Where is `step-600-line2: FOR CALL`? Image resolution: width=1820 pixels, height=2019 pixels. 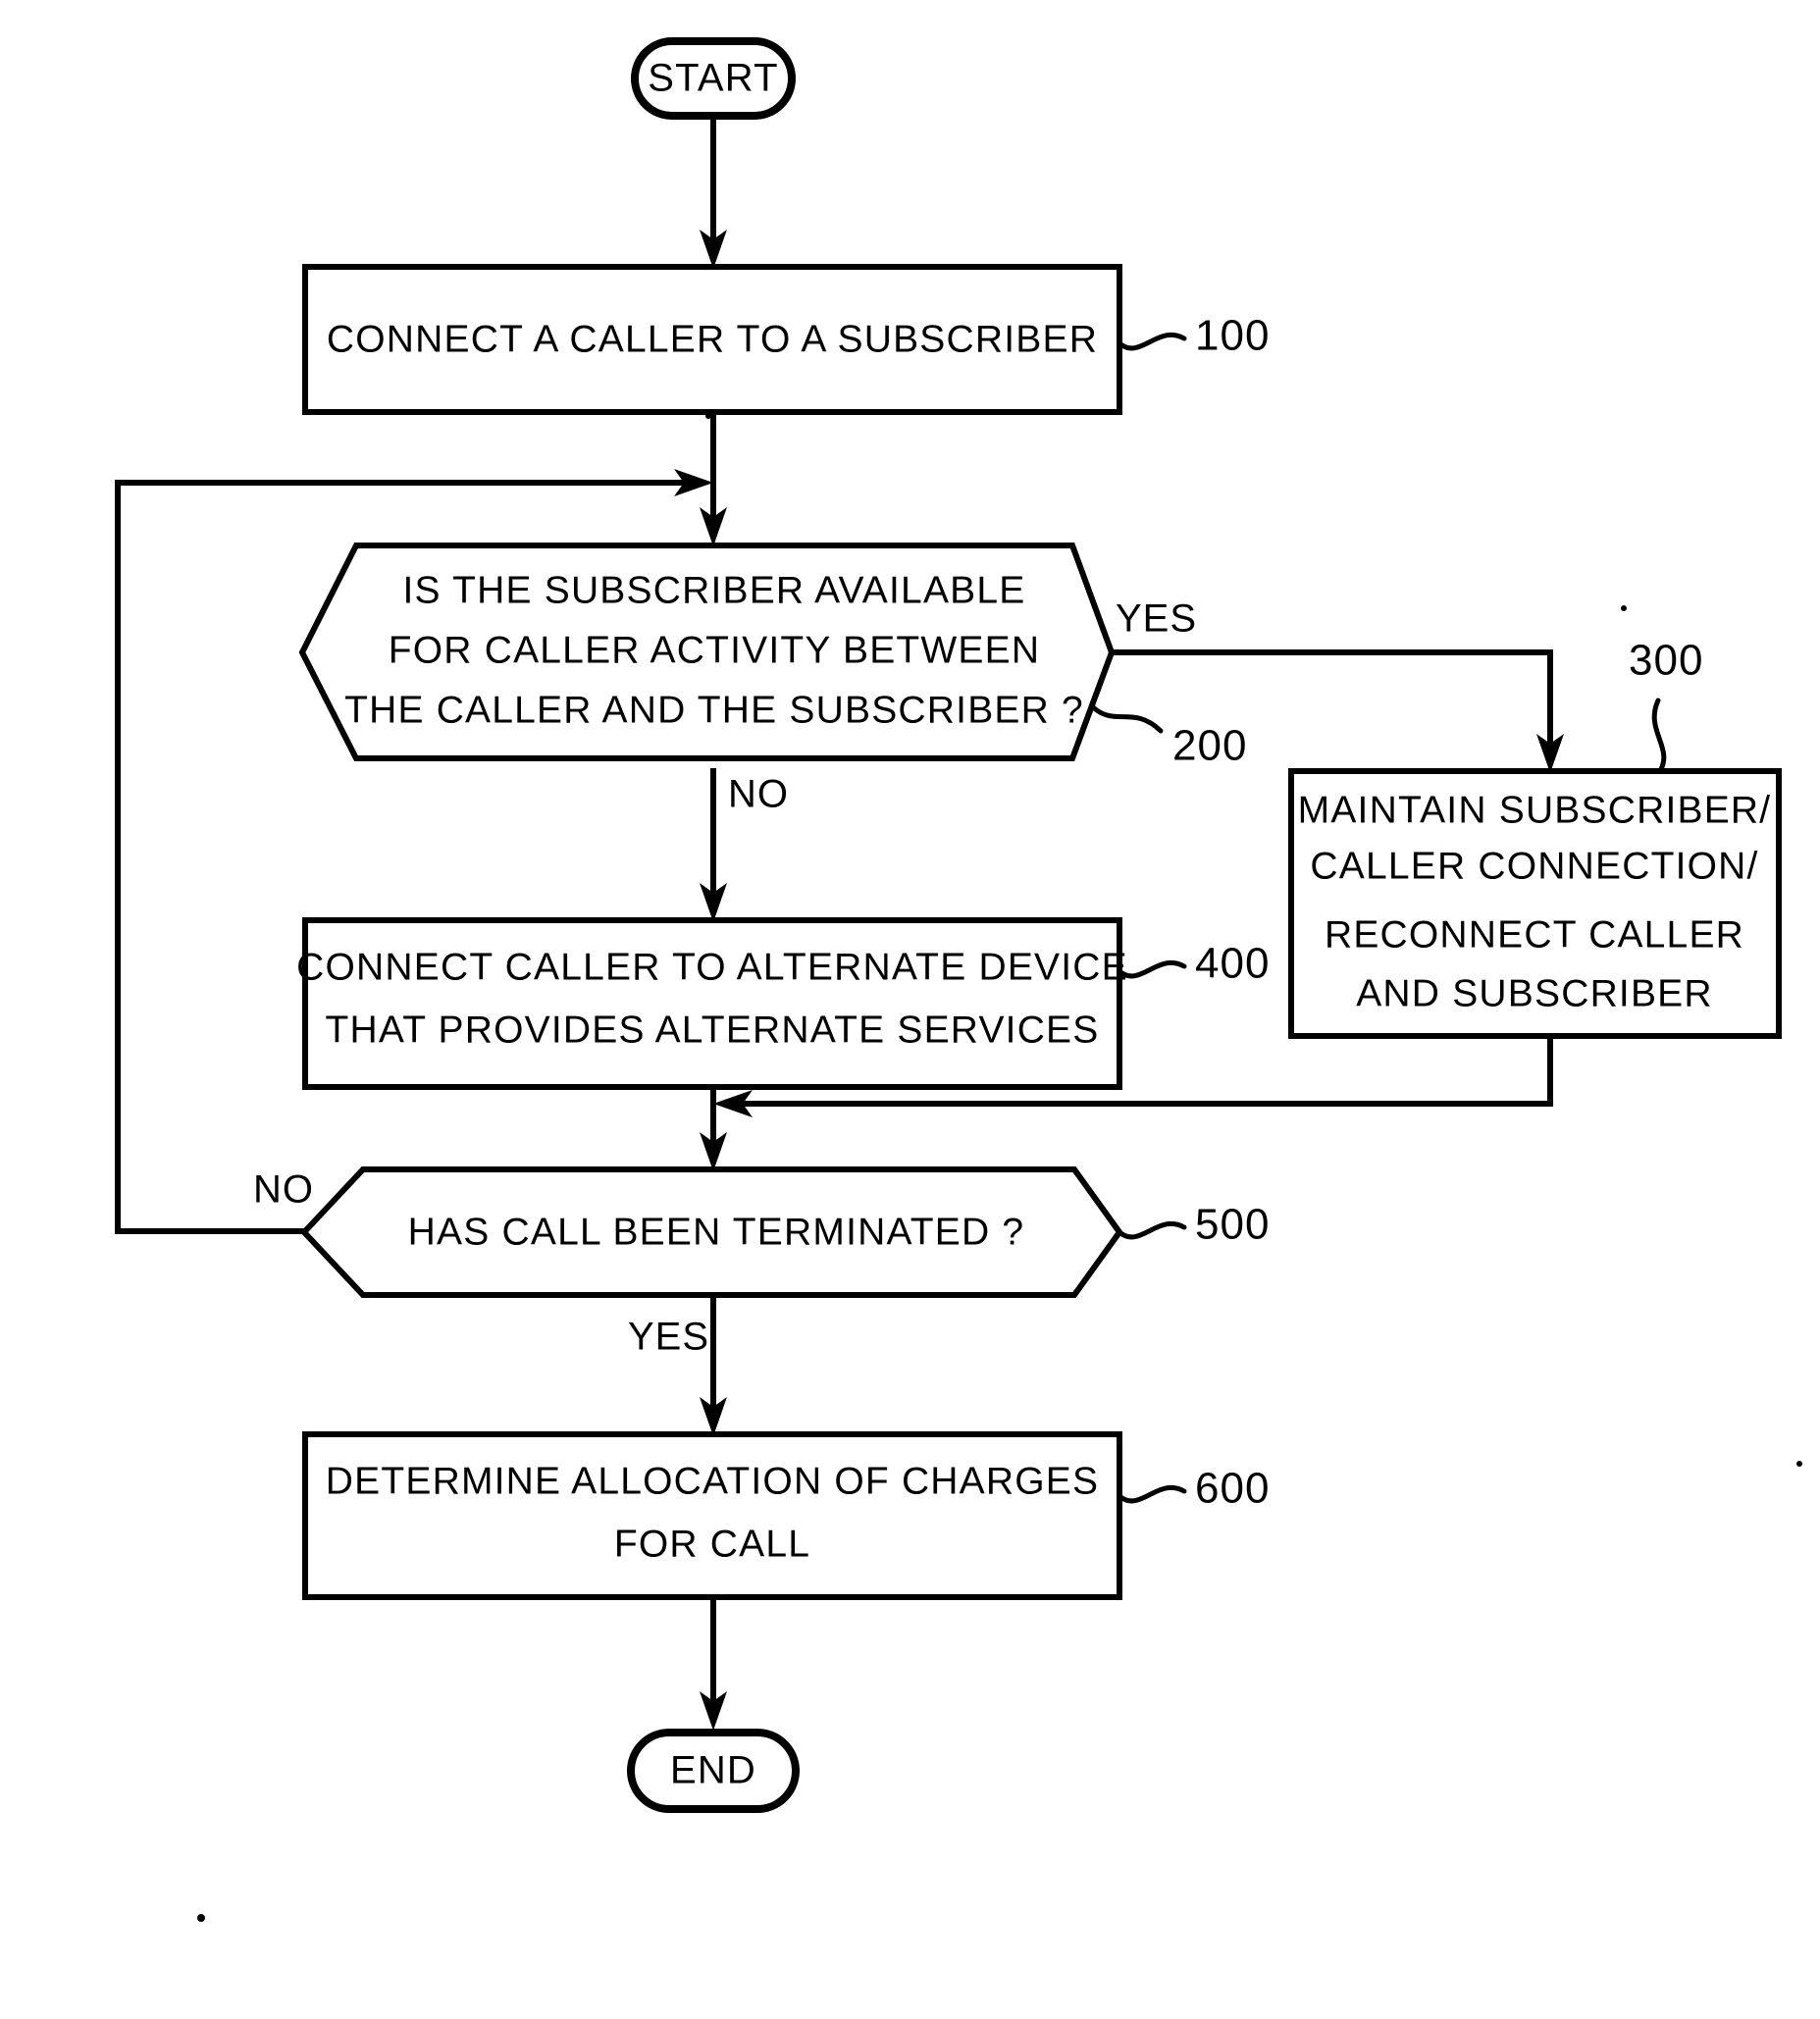 step-600-line2: FOR CALL is located at coordinates (712, 1544).